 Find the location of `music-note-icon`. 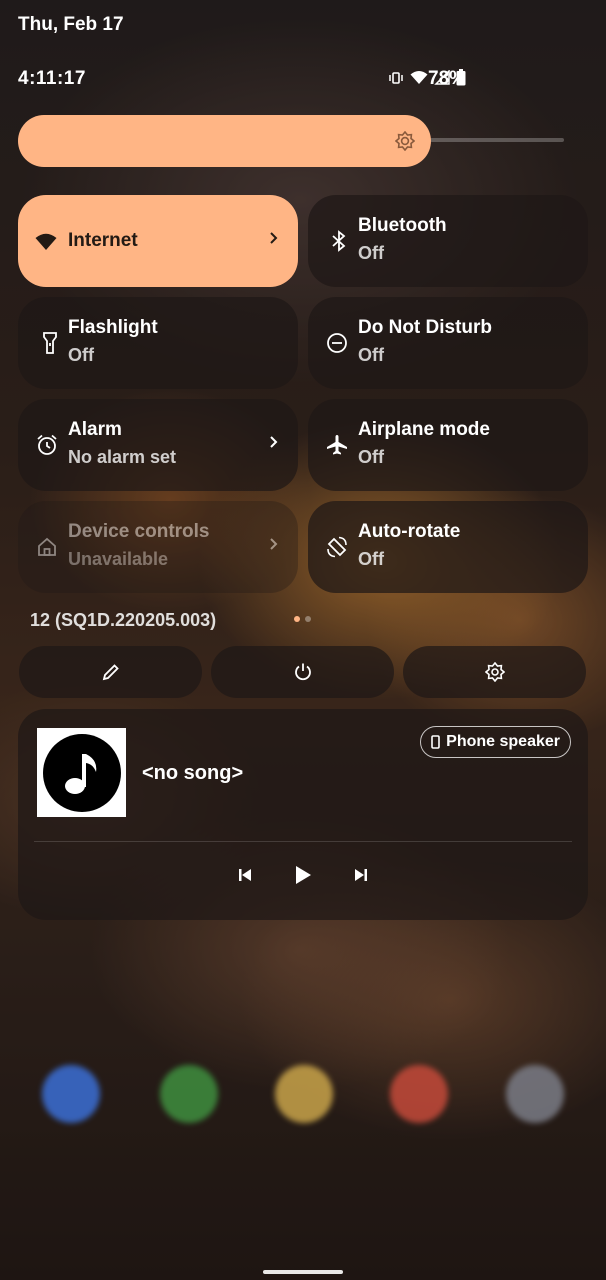

music-note-icon is located at coordinates (81, 772).